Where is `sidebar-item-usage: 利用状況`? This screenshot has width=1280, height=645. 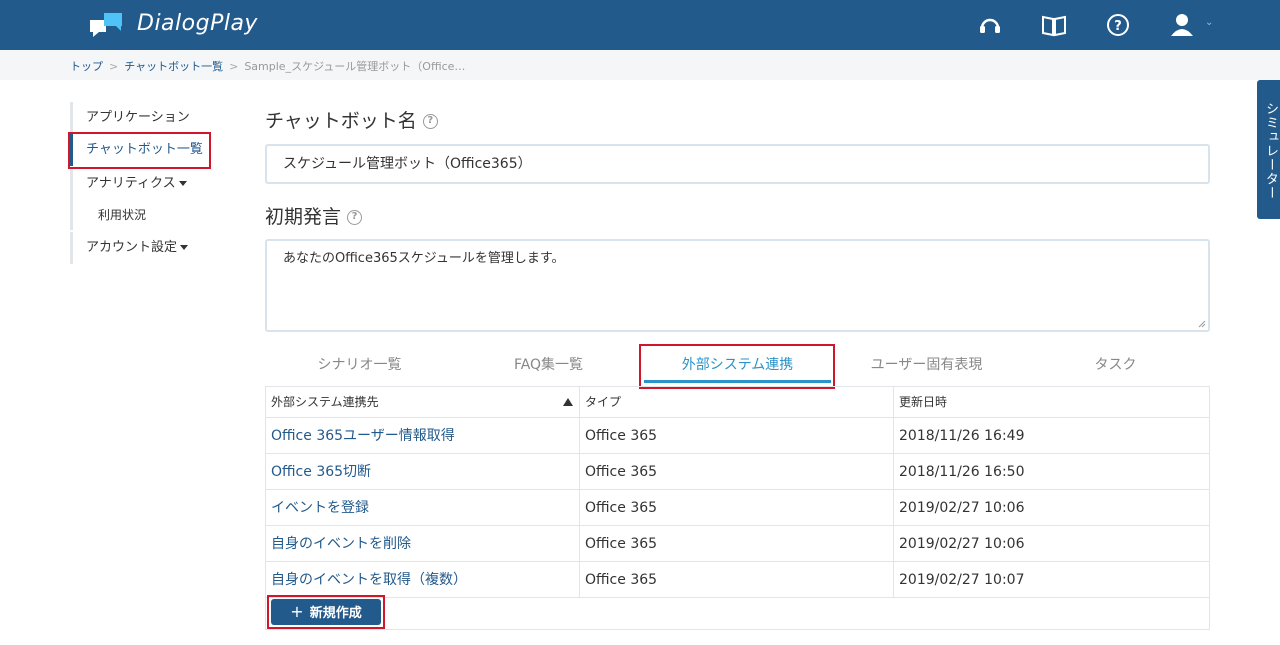 sidebar-item-usage: 利用状況 is located at coordinates (145, 215).